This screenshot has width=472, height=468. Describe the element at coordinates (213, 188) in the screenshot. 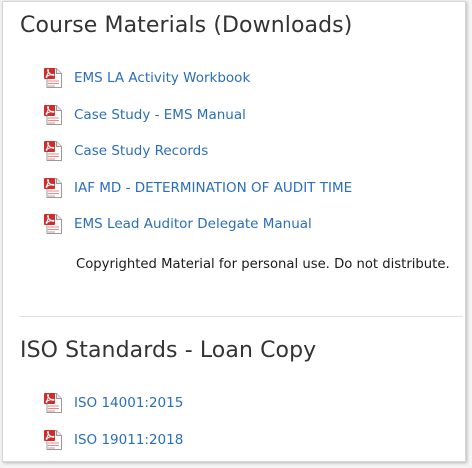

I see `download-link: IAF MD - DETERMINATION OF AUDIT TIME` at that location.